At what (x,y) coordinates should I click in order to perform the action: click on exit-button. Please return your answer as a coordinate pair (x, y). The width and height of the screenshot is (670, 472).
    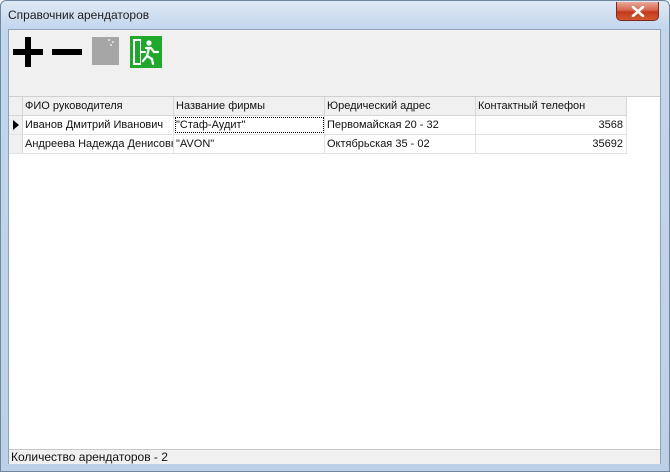
    Looking at the image, I should click on (146, 52).